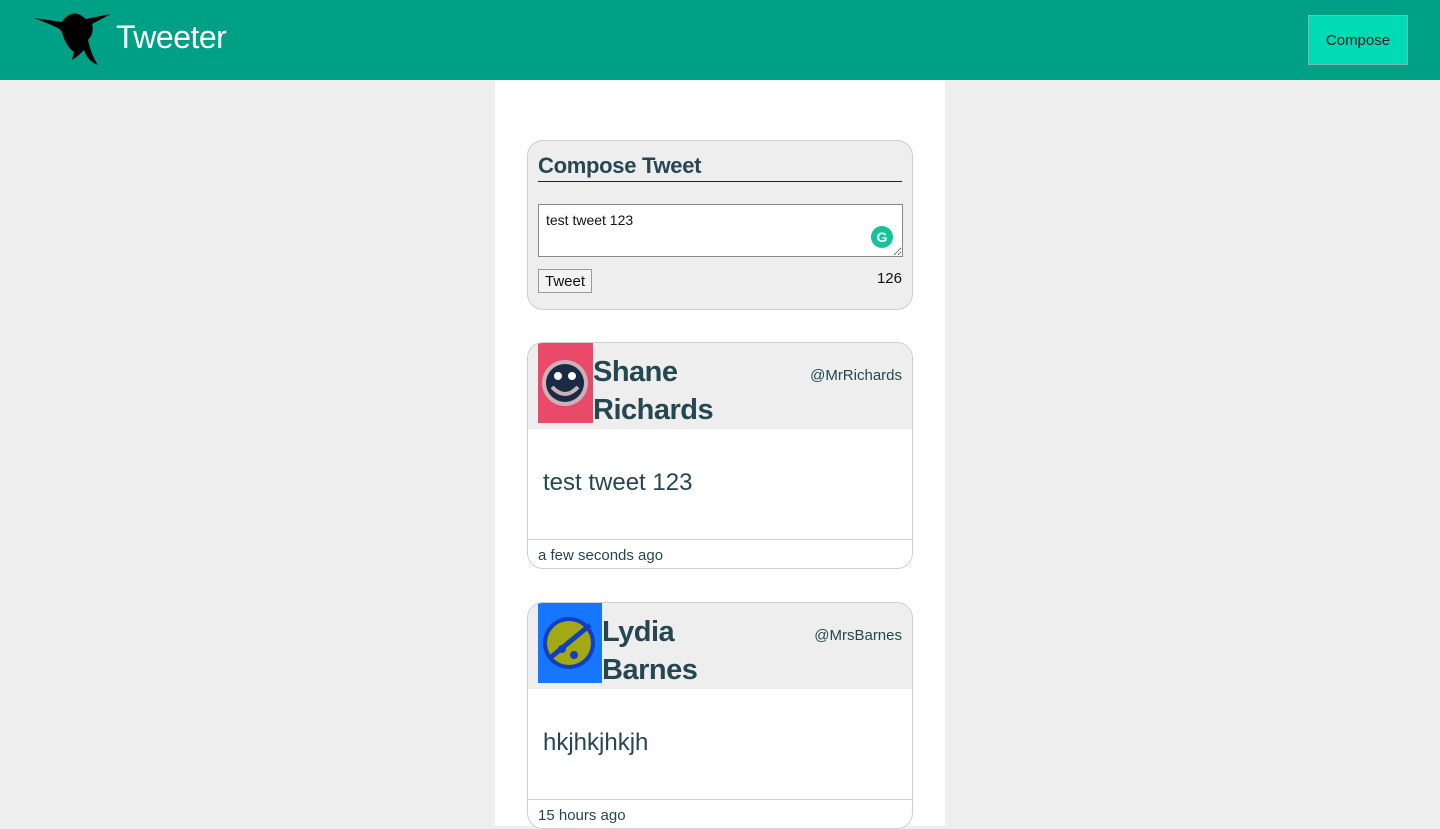 Image resolution: width=1440 pixels, height=829 pixels. What do you see at coordinates (171, 37) in the screenshot?
I see `app-title: Tweeter` at bounding box center [171, 37].